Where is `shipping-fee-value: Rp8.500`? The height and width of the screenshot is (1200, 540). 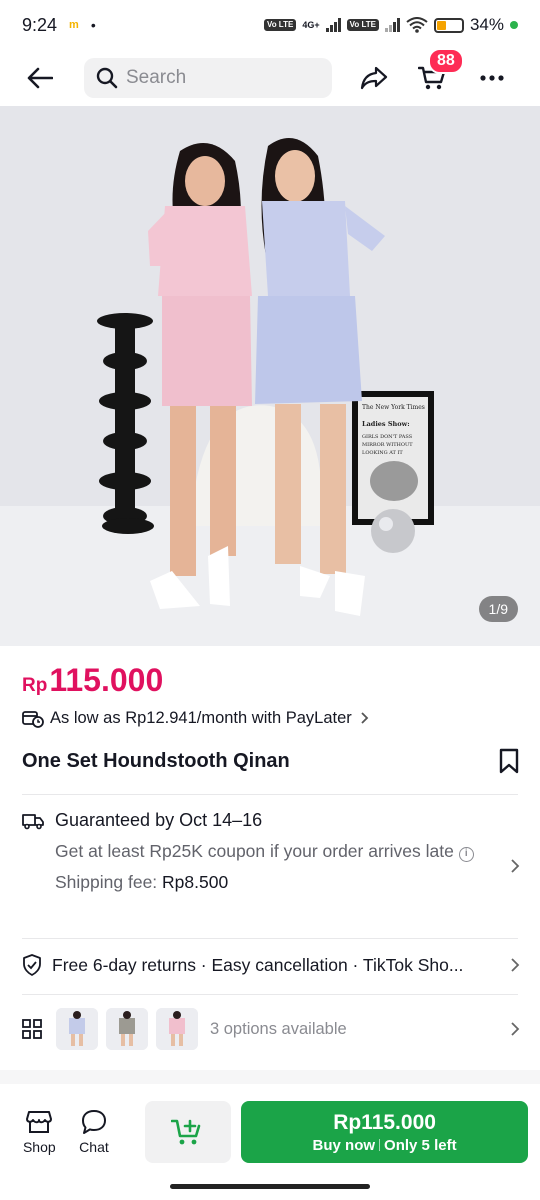 shipping-fee-value: Rp8.500 is located at coordinates (195, 882).